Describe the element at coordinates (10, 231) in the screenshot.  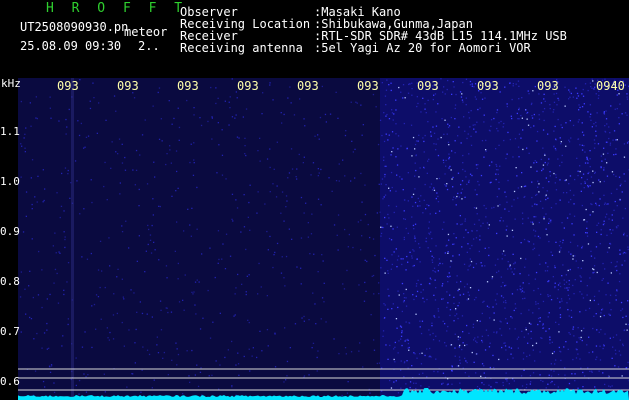
I see `y-tick-label: 0.9` at that location.